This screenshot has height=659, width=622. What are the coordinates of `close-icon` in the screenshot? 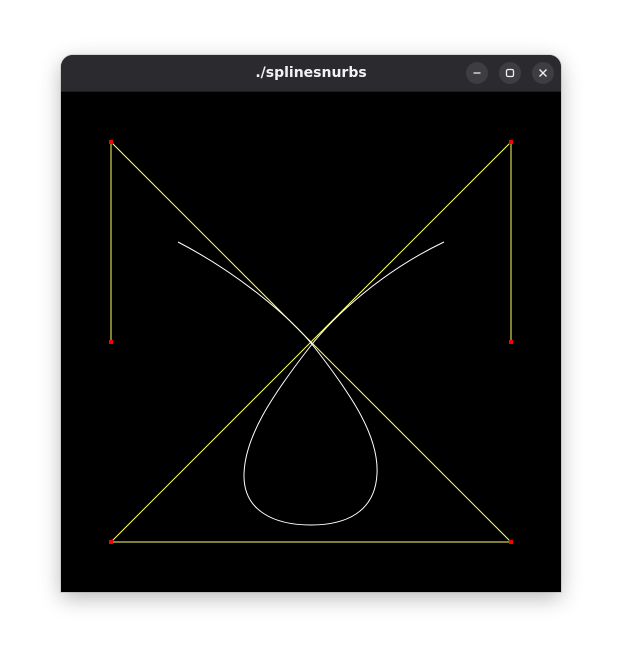 It's located at (543, 73).